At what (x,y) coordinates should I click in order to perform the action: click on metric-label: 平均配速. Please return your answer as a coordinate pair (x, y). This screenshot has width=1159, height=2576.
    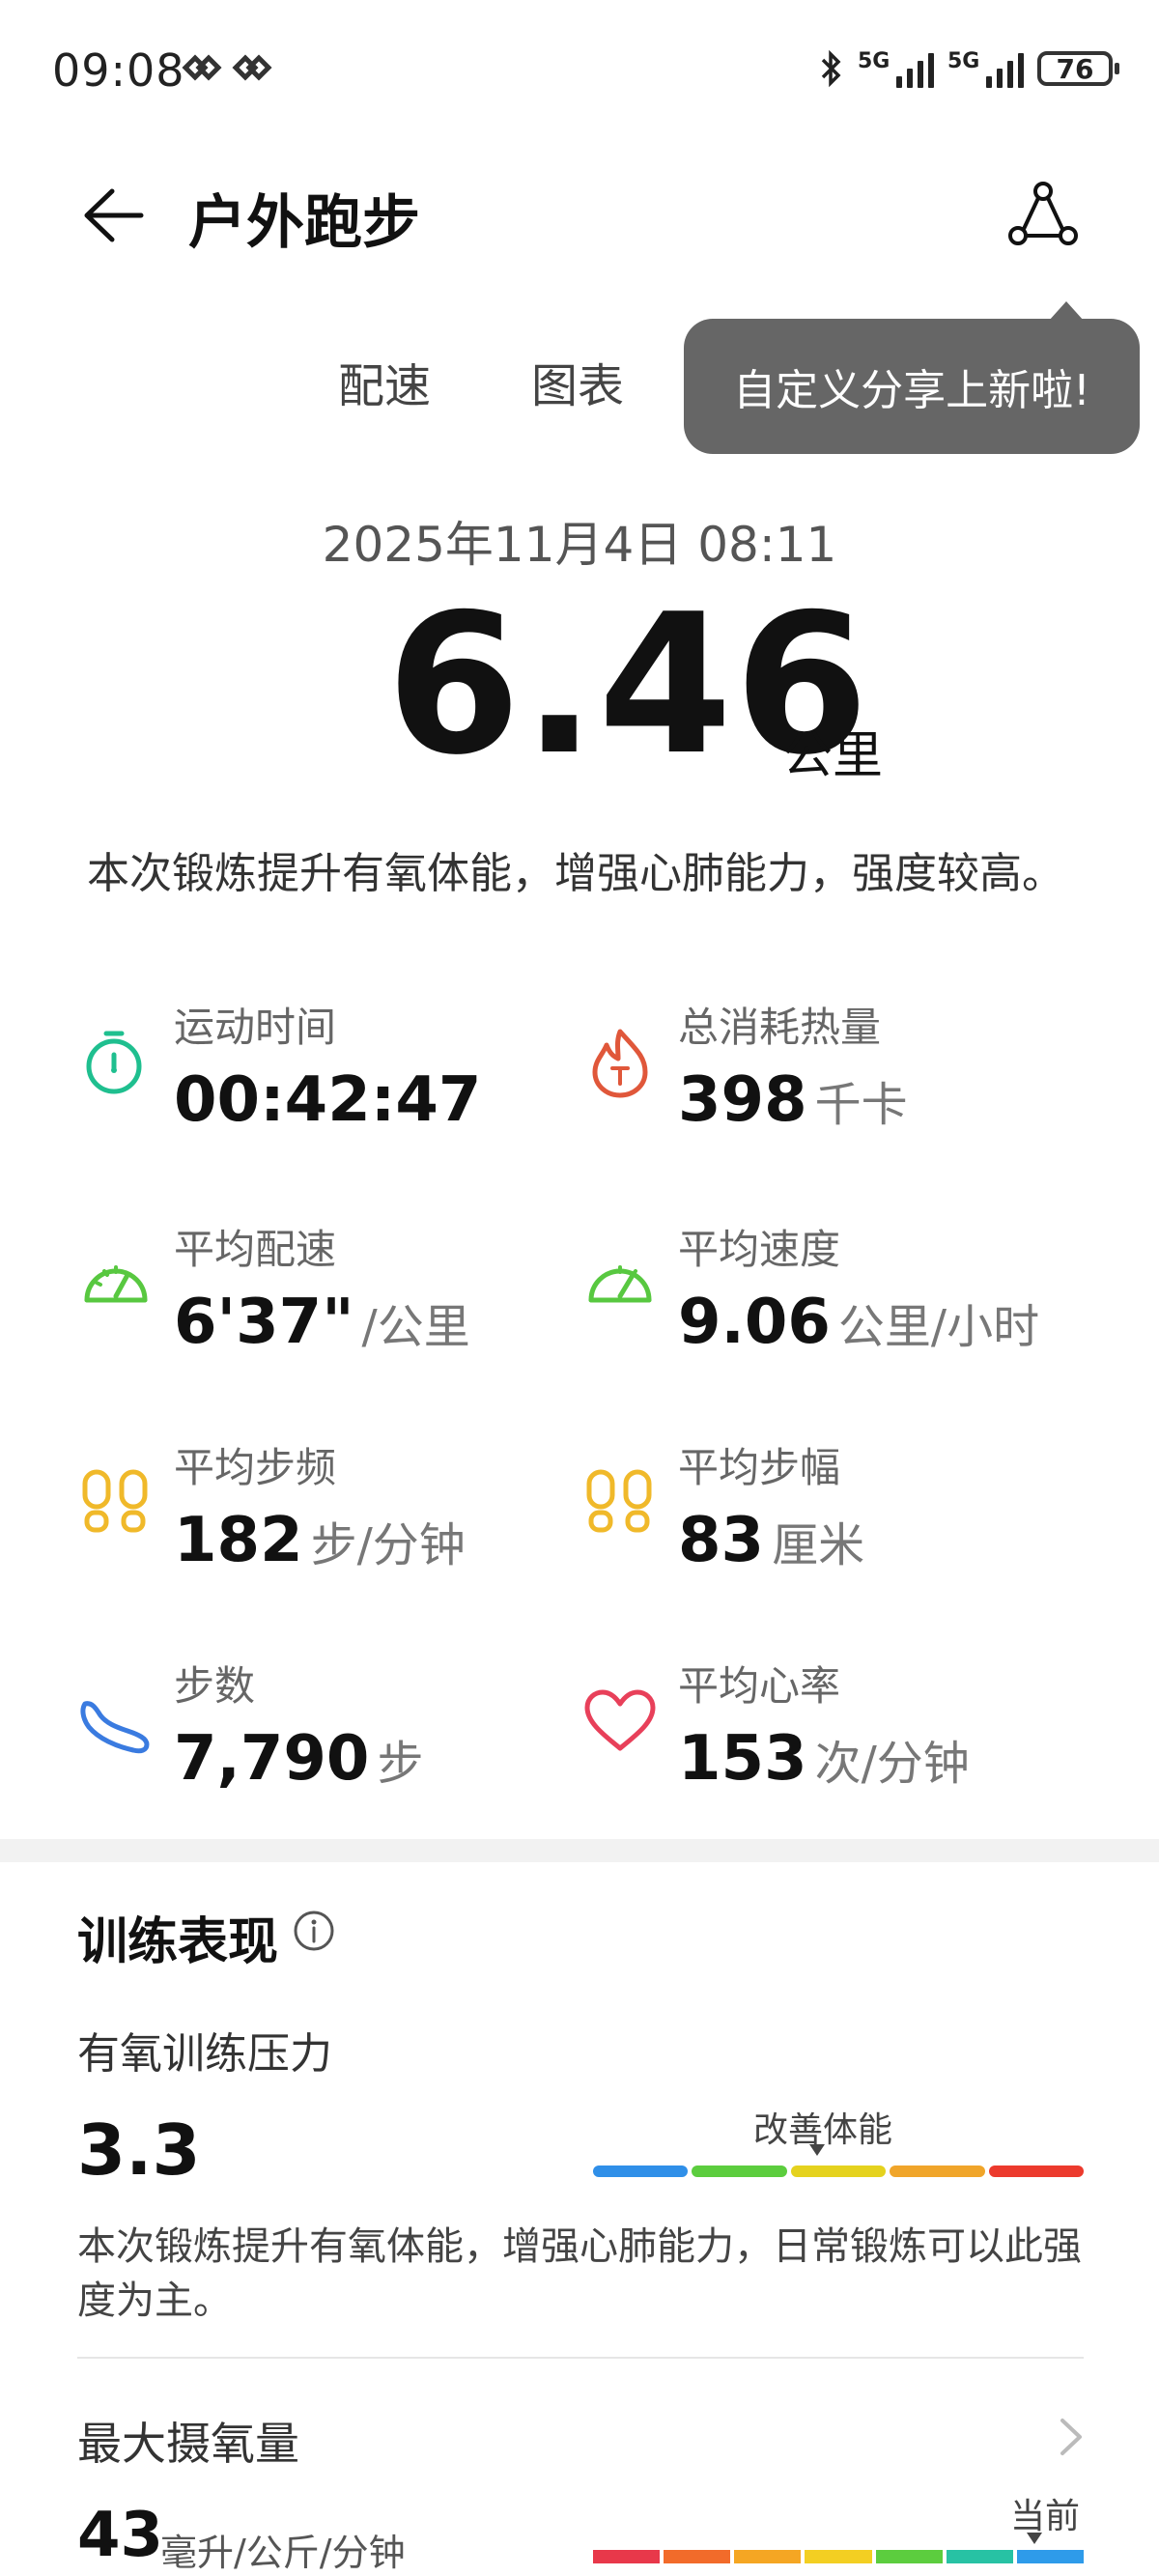
    Looking at the image, I should click on (255, 1249).